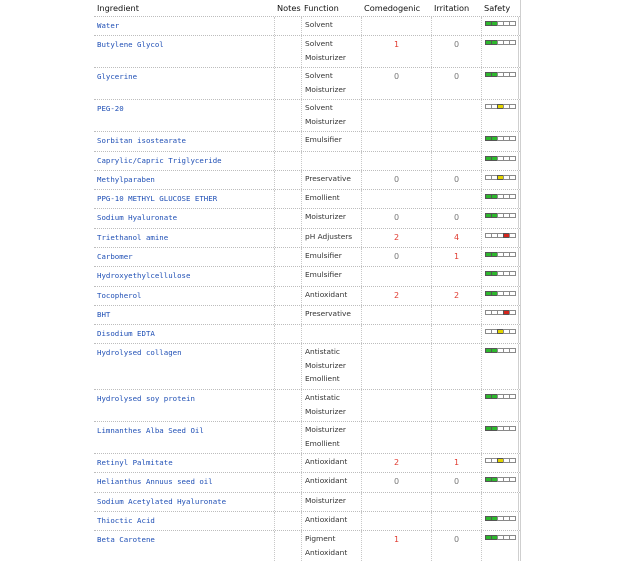 This screenshot has height=561, width=640. What do you see at coordinates (184, 138) in the screenshot?
I see `ingredient-link: Sorbitan isostearate` at bounding box center [184, 138].